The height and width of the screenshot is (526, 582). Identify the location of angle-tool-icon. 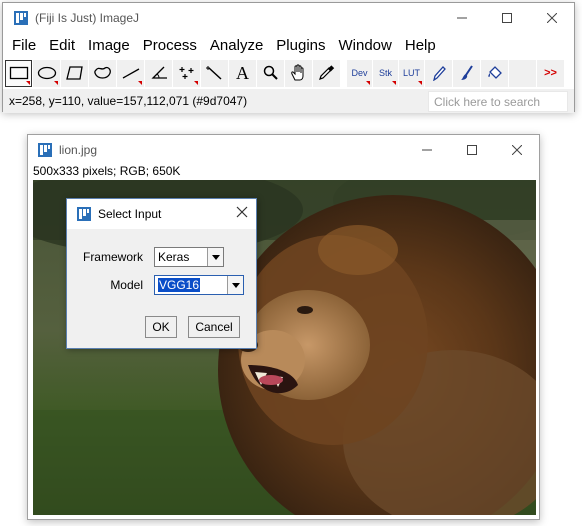
(158, 73).